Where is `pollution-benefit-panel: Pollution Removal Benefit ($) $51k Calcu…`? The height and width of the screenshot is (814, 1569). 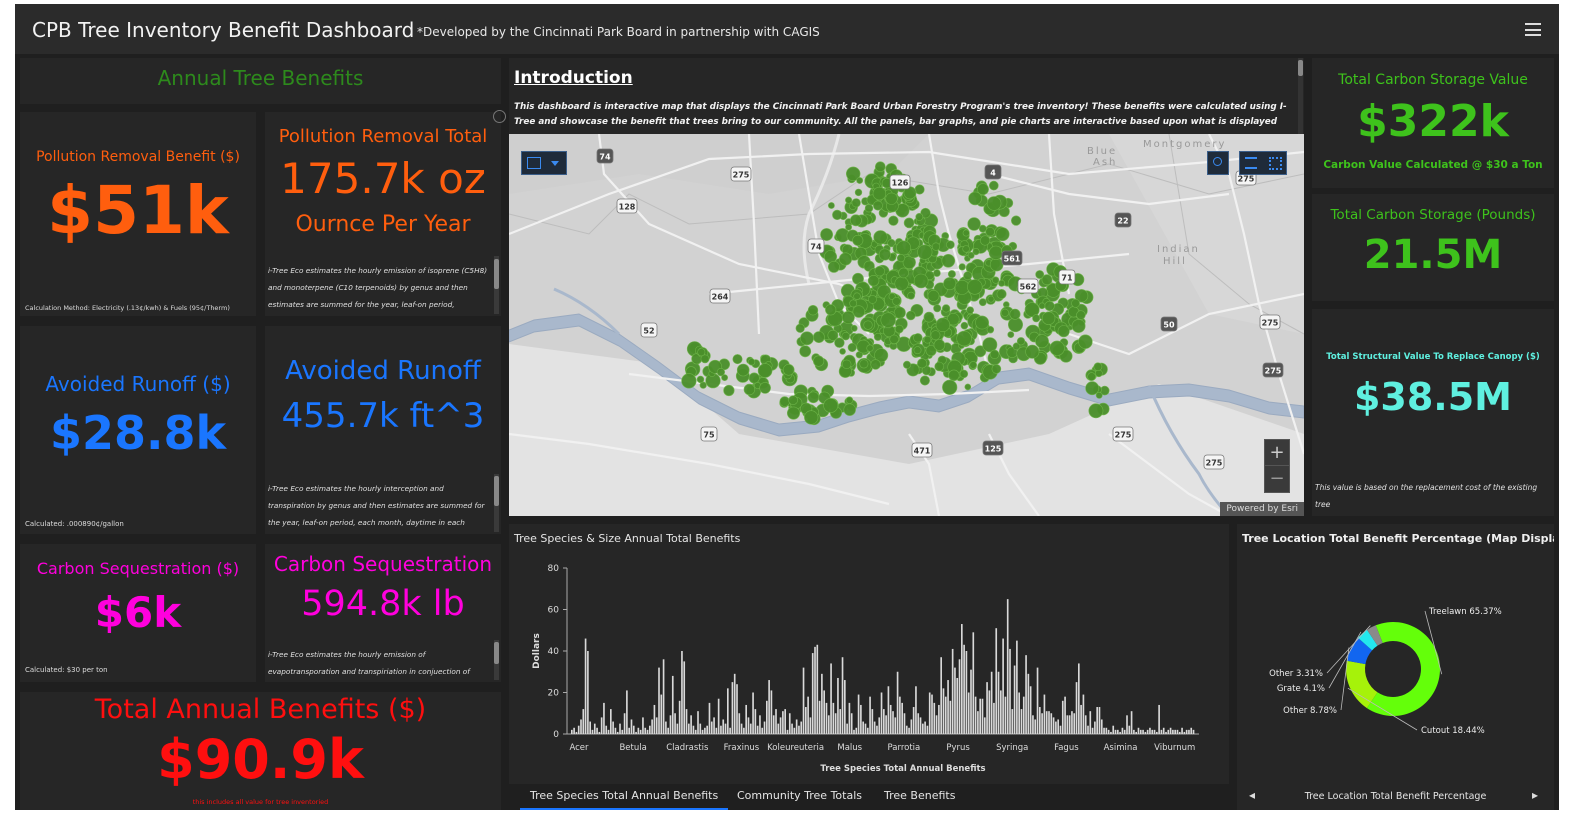
pollution-benefit-panel: Pollution Removal Benefit ($) $51k Calcu… is located at coordinates (138, 214).